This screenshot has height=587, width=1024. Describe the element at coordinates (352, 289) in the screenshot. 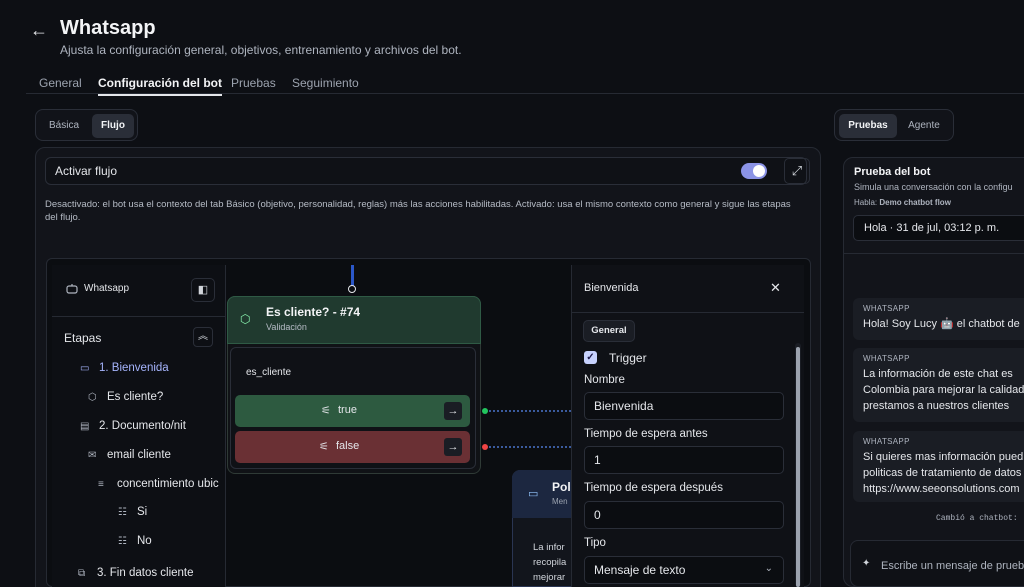

I see `node-input-handle` at that location.